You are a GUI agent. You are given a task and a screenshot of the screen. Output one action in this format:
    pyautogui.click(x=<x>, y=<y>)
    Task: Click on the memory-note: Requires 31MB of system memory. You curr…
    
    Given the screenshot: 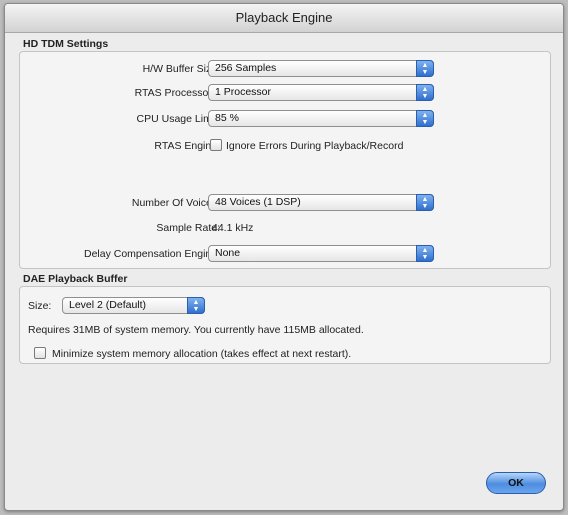 What is the action you would take?
    pyautogui.click(x=196, y=330)
    